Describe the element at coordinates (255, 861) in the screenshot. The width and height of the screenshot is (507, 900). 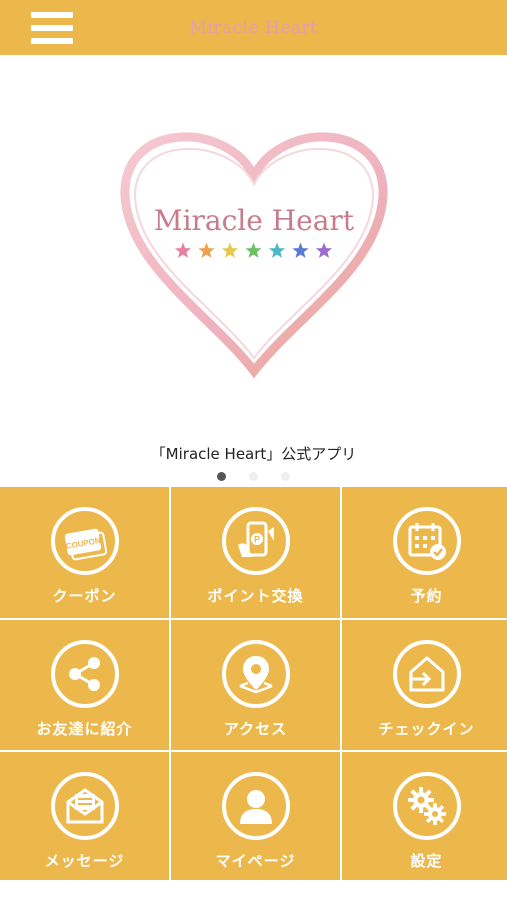
I see `menu-tile-label: マイページ` at that location.